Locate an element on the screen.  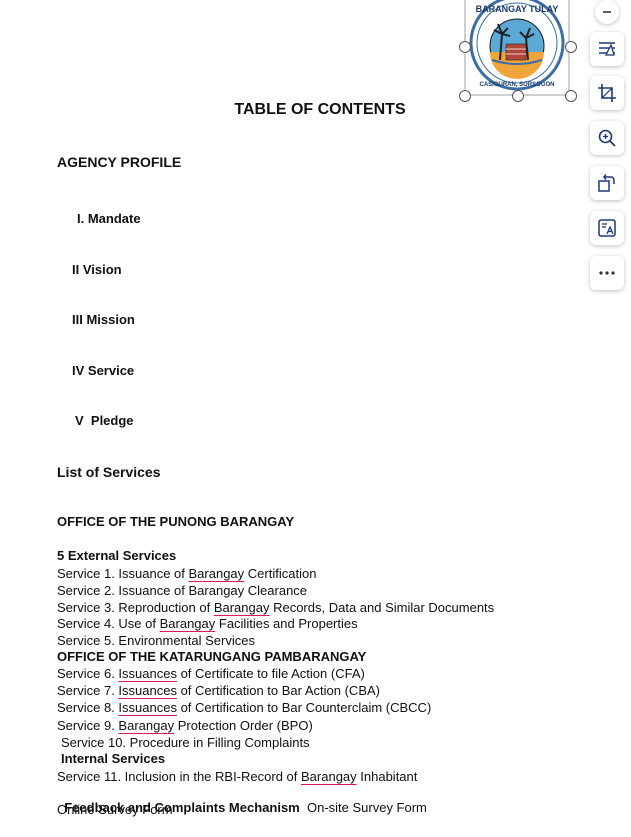
toc-item-pledge: V Pledge is located at coordinates (104, 420).